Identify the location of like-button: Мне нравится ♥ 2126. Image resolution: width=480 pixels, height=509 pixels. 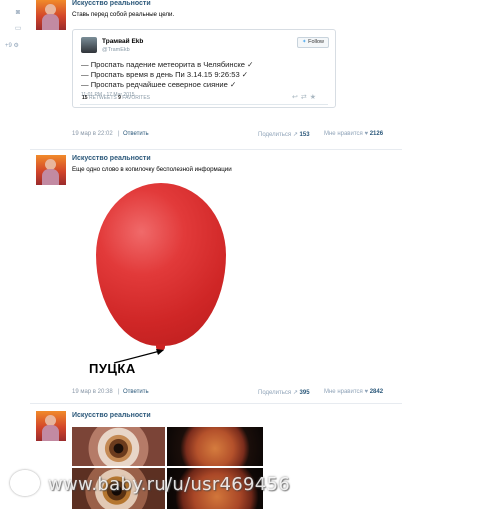
(353, 134).